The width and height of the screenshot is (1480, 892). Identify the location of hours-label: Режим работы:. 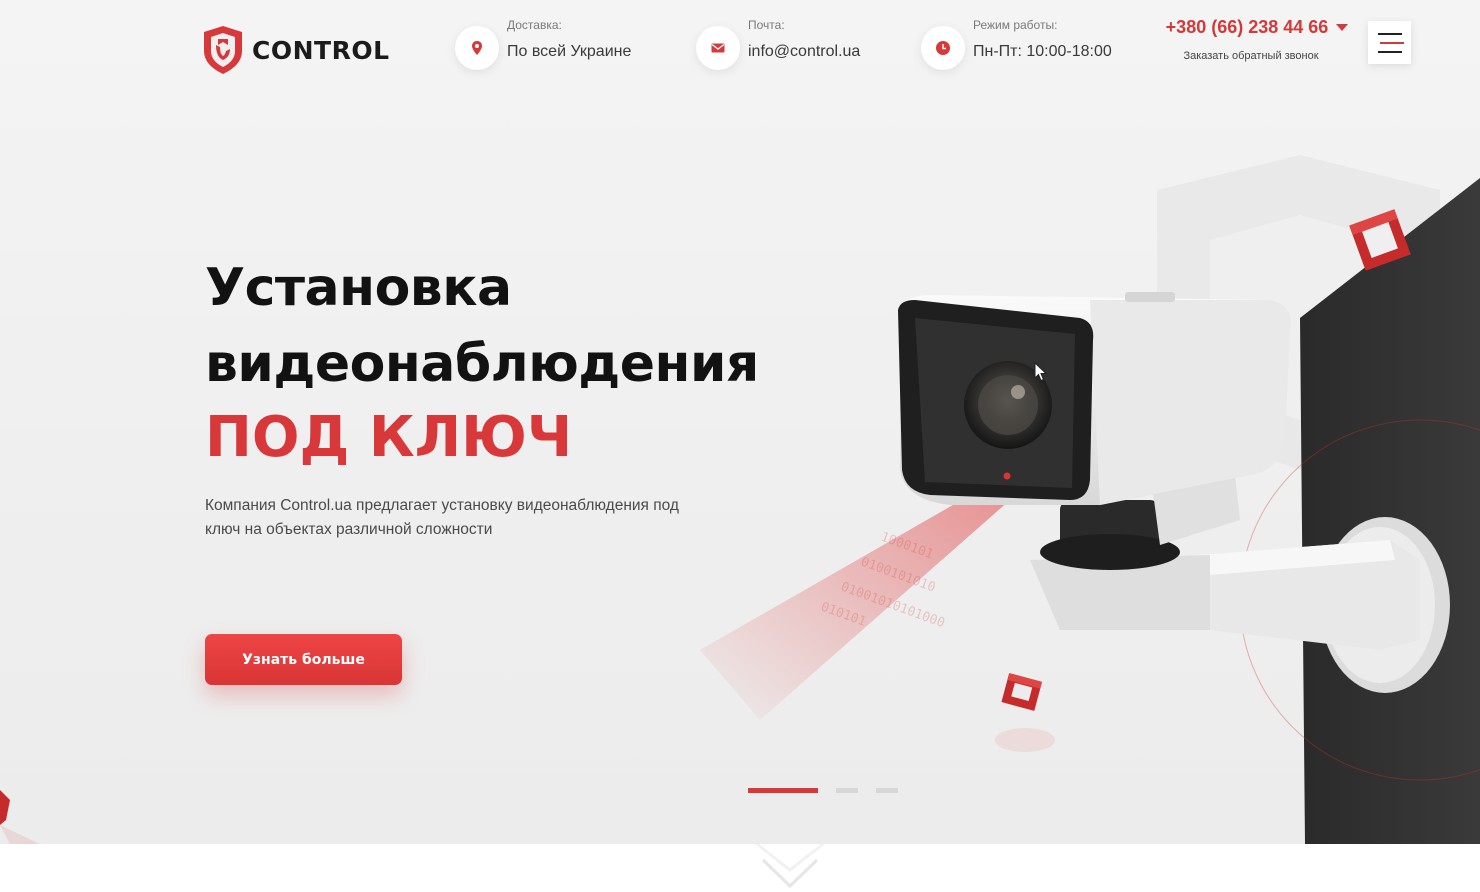
(1015, 25).